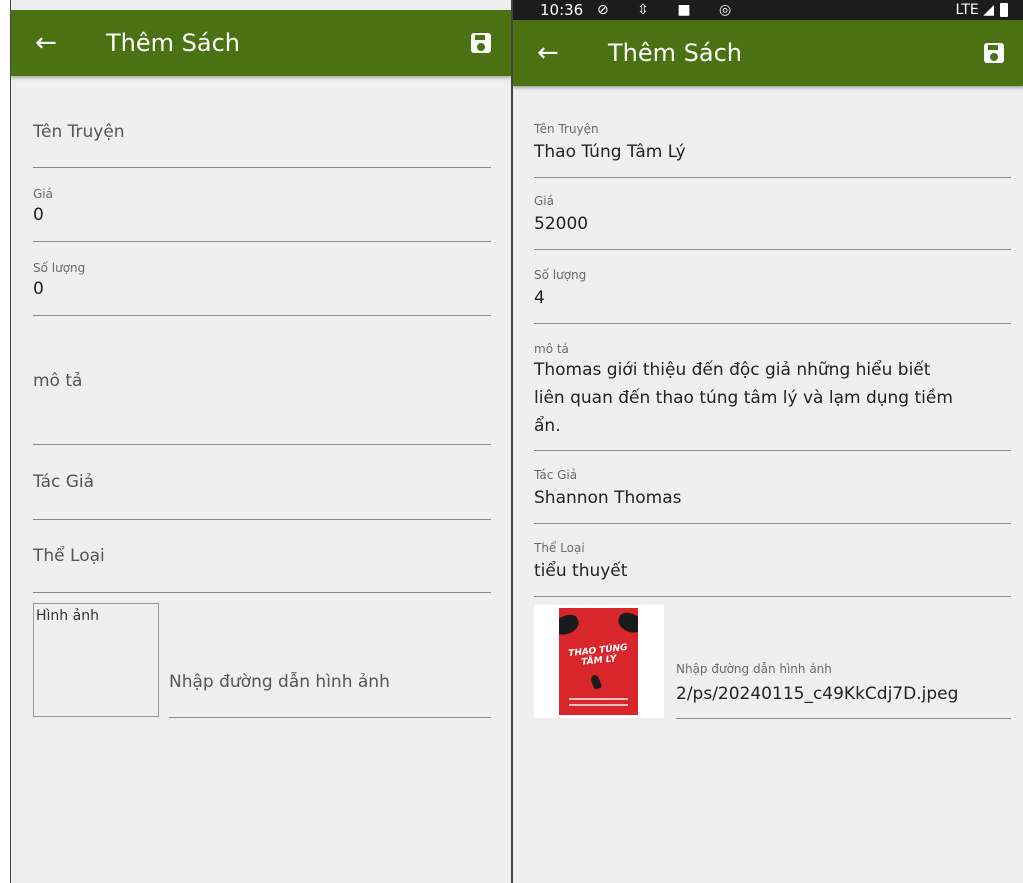 The width and height of the screenshot is (1023, 883). What do you see at coordinates (772, 150) in the screenshot?
I see `ten-truyen-field: Tên Truyện Thao Túng Tâm Lý` at bounding box center [772, 150].